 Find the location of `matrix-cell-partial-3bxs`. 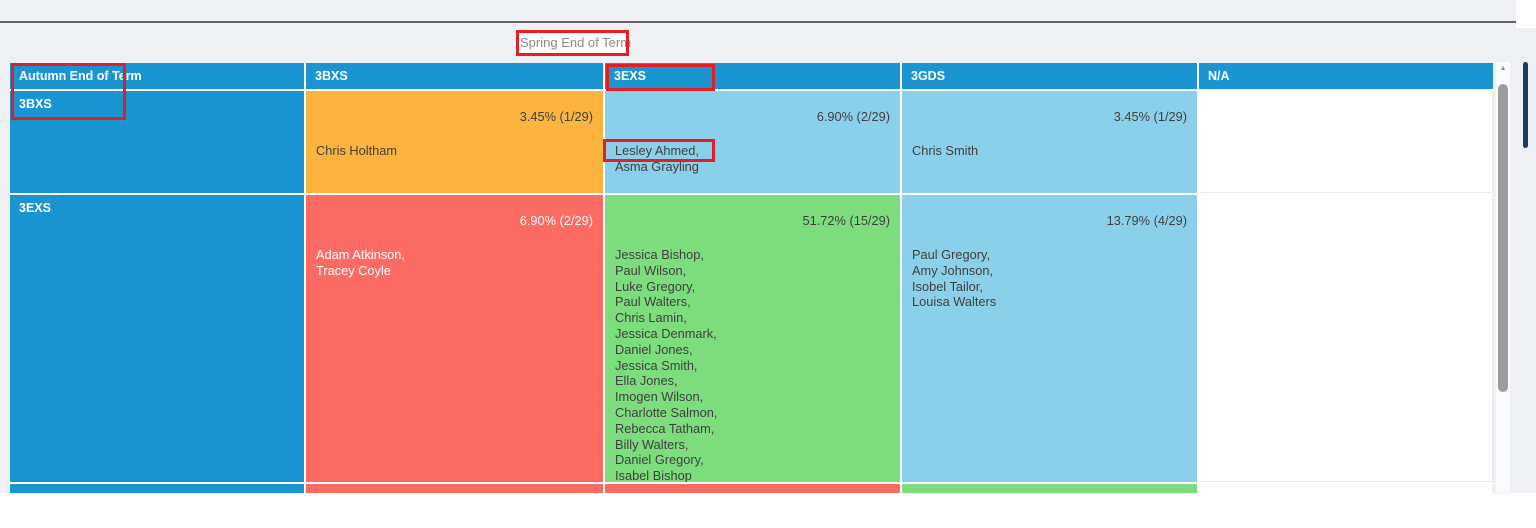

matrix-cell-partial-3bxs is located at coordinates (454, 488).